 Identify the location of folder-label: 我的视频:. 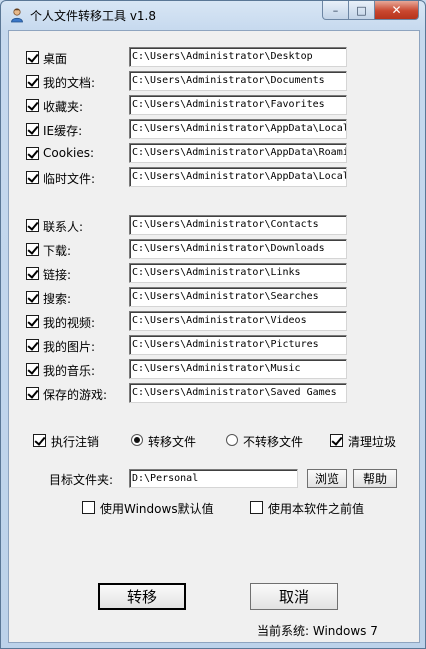
(69, 323).